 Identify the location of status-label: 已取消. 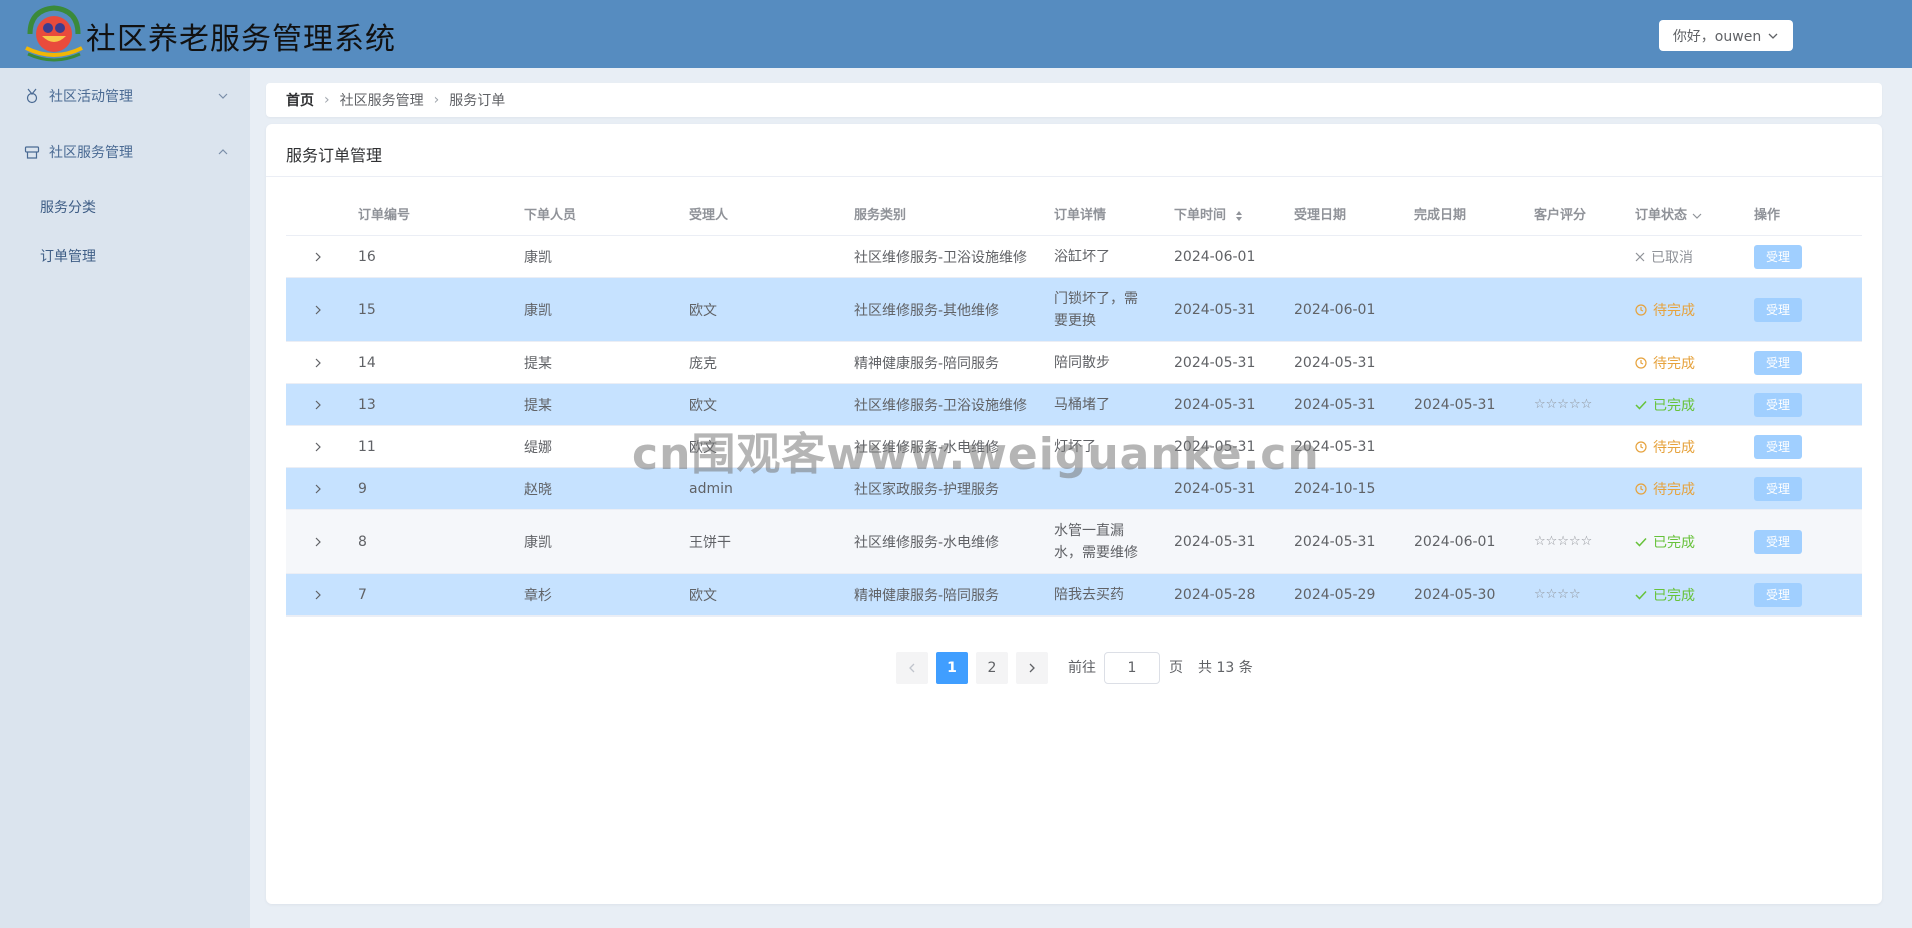
(1672, 257).